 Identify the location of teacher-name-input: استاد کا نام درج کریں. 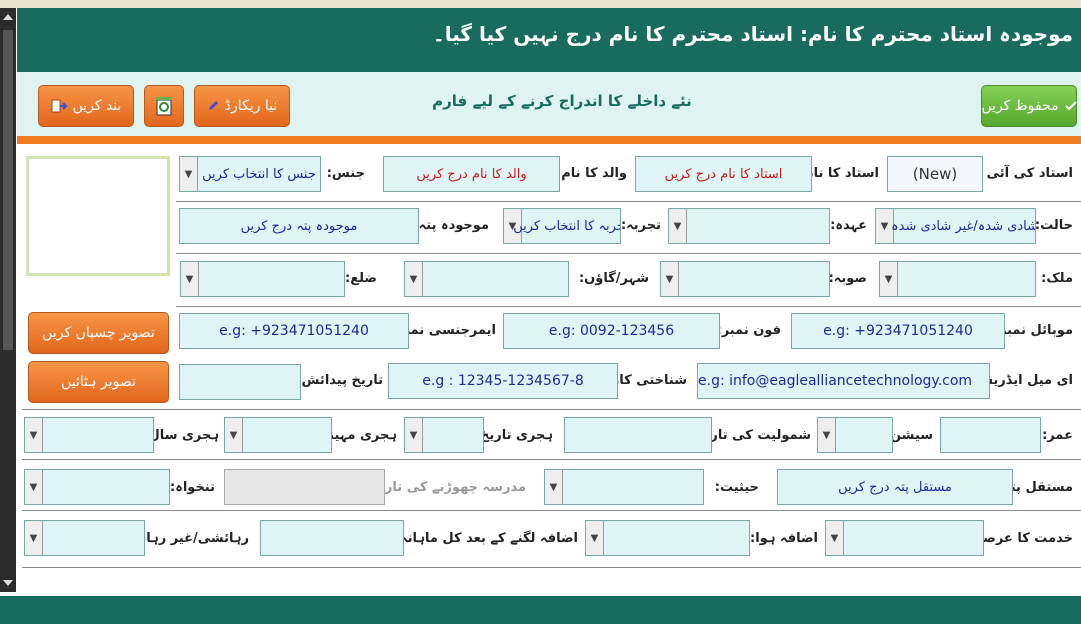
(723, 174).